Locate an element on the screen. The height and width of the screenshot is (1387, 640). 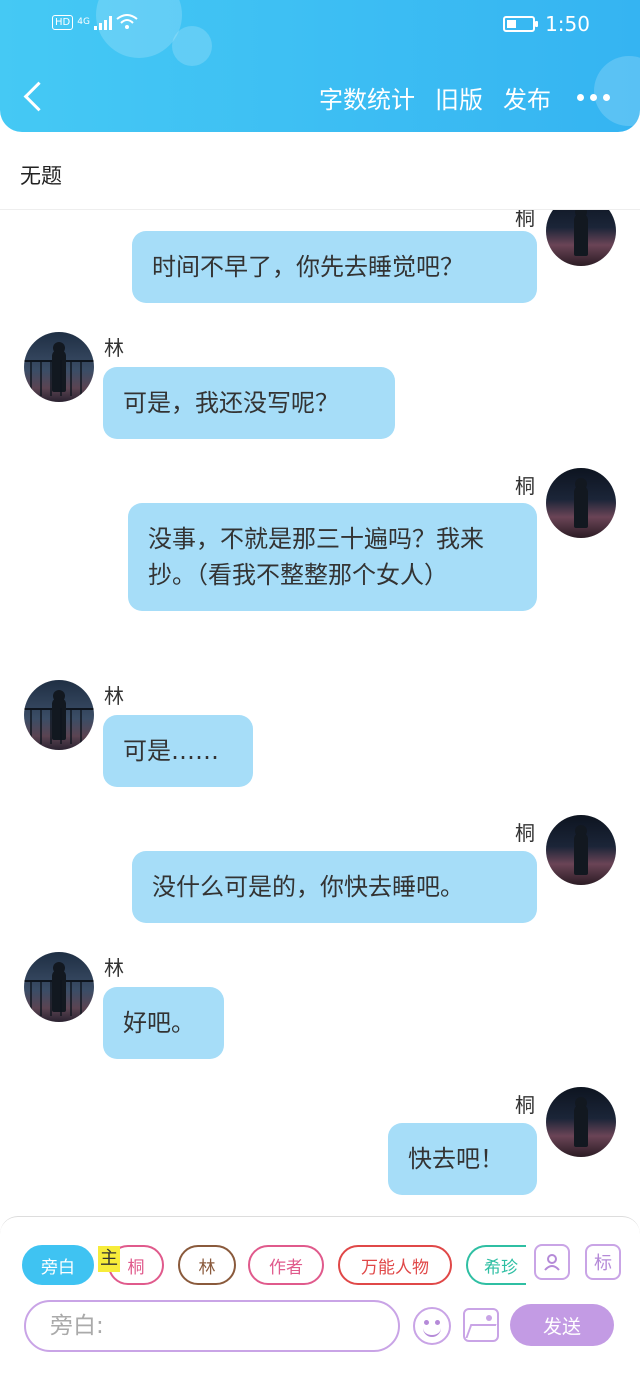
wifi-icon is located at coordinates (127, 21).